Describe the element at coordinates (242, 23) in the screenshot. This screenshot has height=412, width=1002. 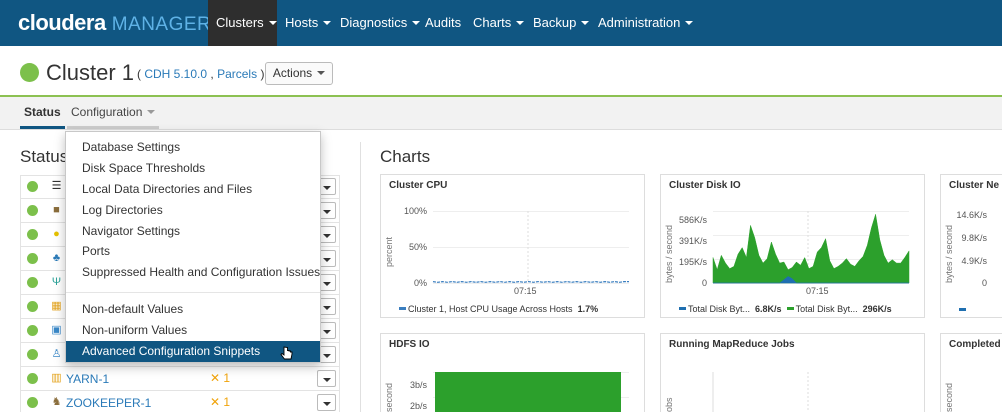
I see `nav-clusters: Clusters` at that location.